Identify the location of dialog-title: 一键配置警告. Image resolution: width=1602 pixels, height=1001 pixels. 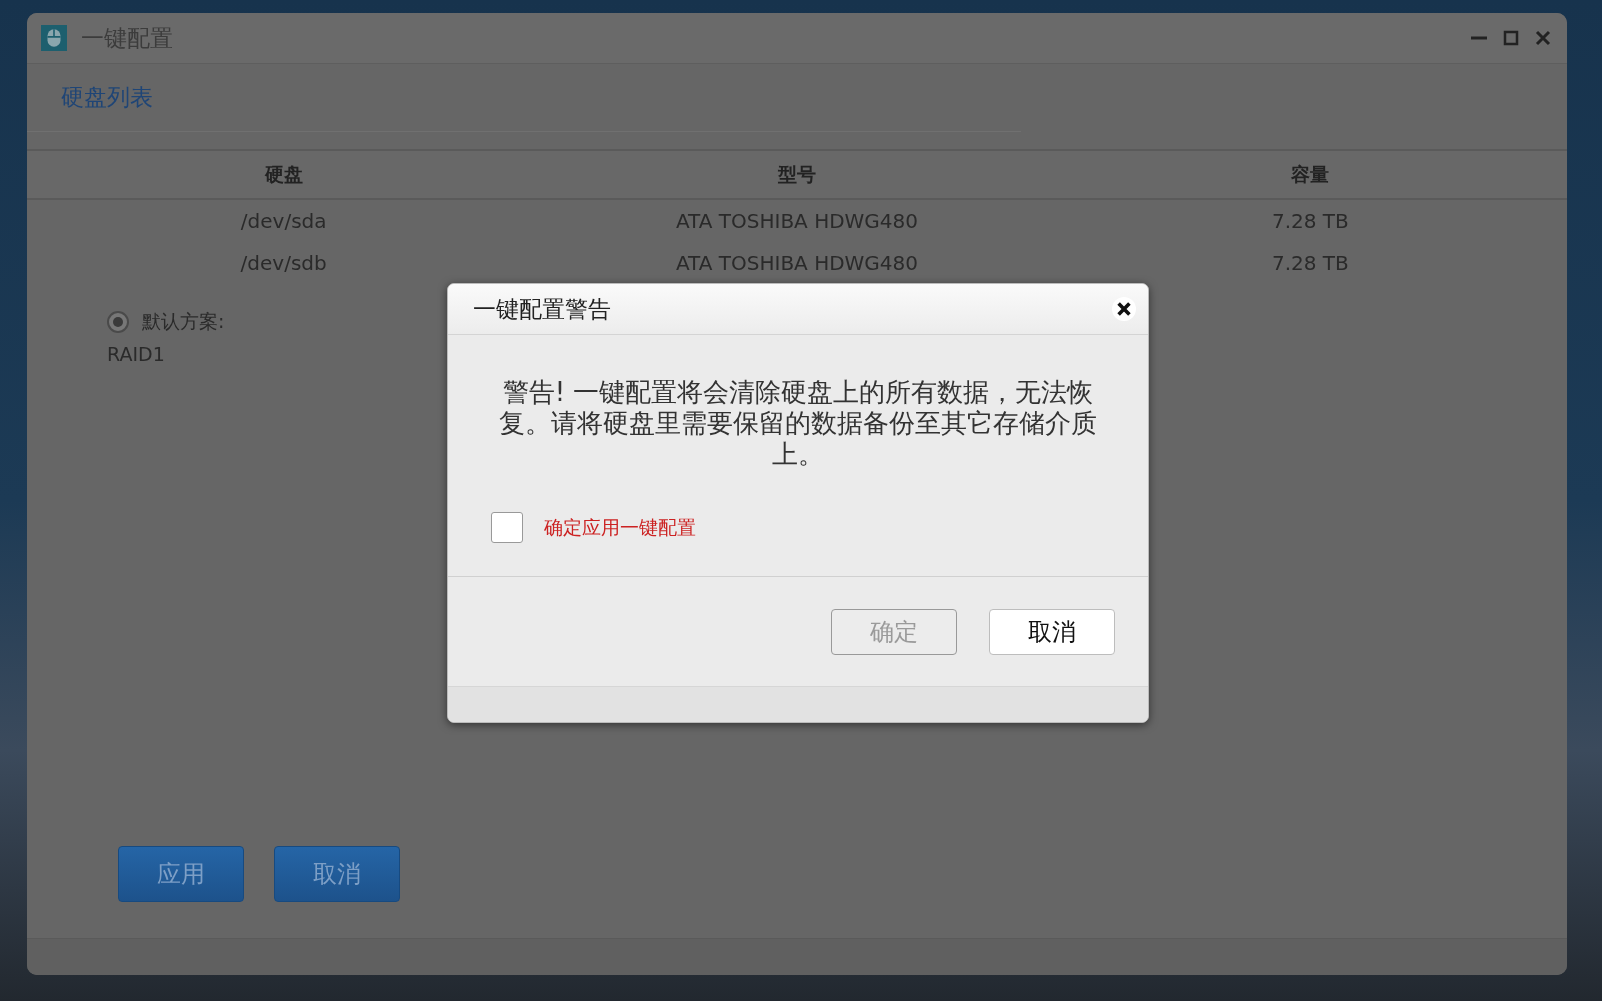
(542, 309).